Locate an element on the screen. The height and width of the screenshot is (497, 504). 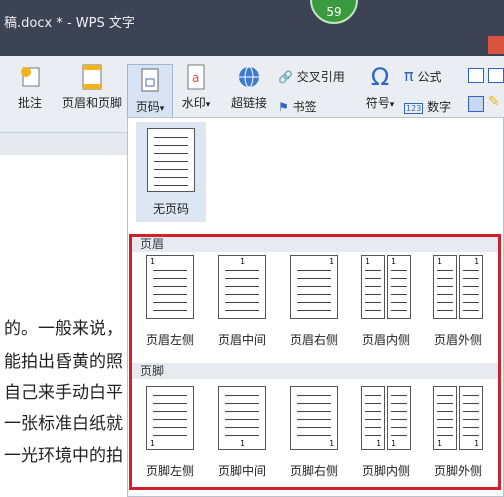
formula-button: π 公式 is located at coordinates (422, 75).